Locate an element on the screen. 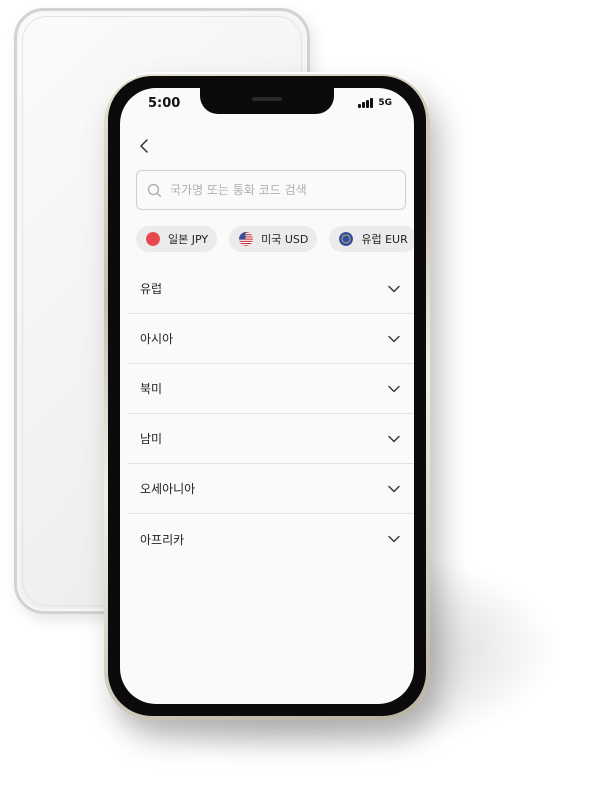  region-item-north-america: 북미 is located at coordinates (271, 389).